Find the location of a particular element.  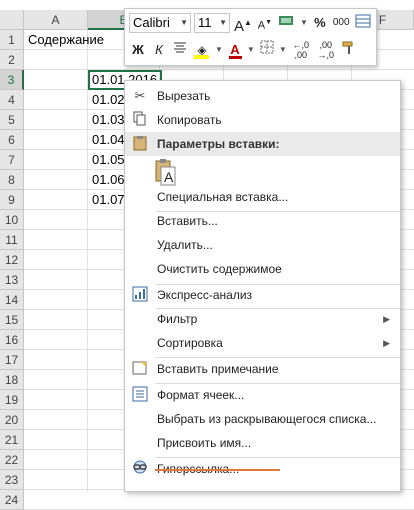

row-header: 4 is located at coordinates (12, 100).